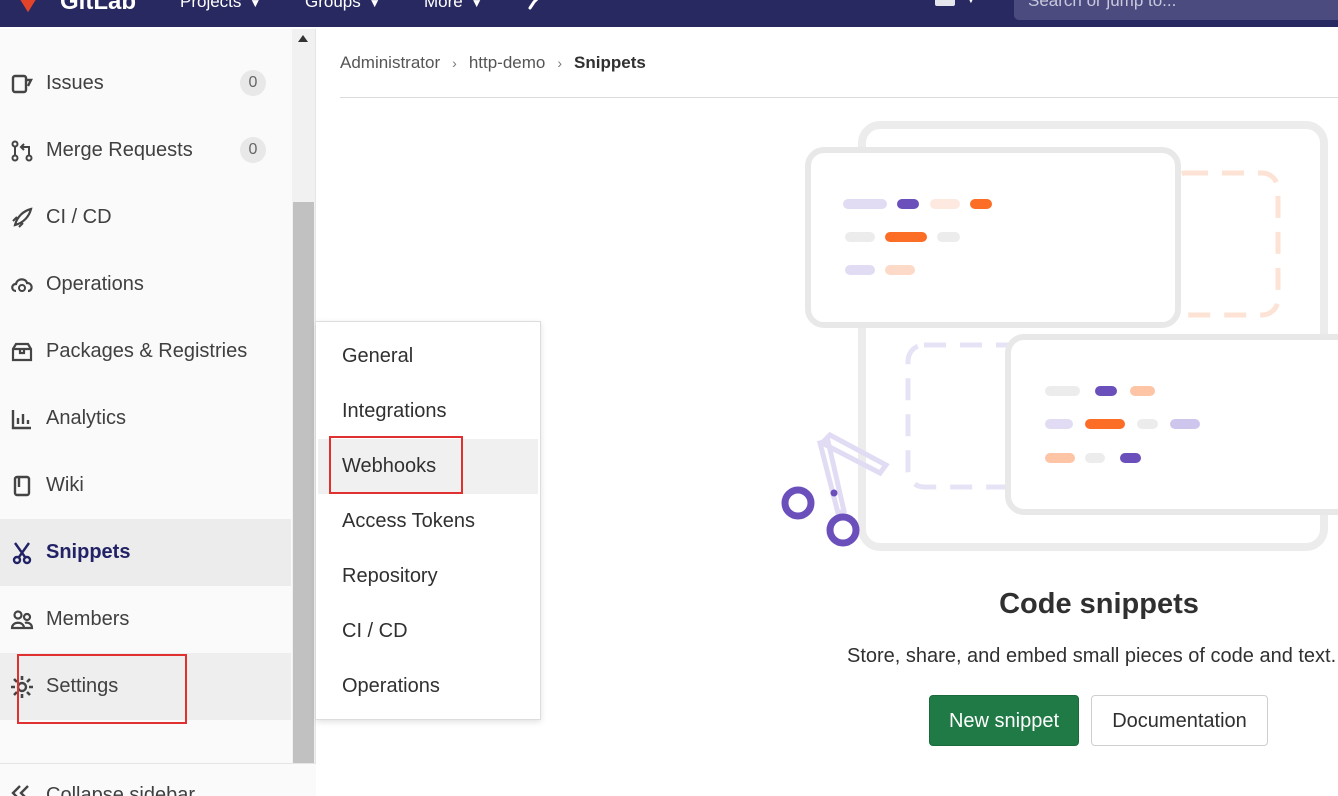 Image resolution: width=1338 pixels, height=796 pixels. I want to click on breadcrumb-divider, so click(839, 97).